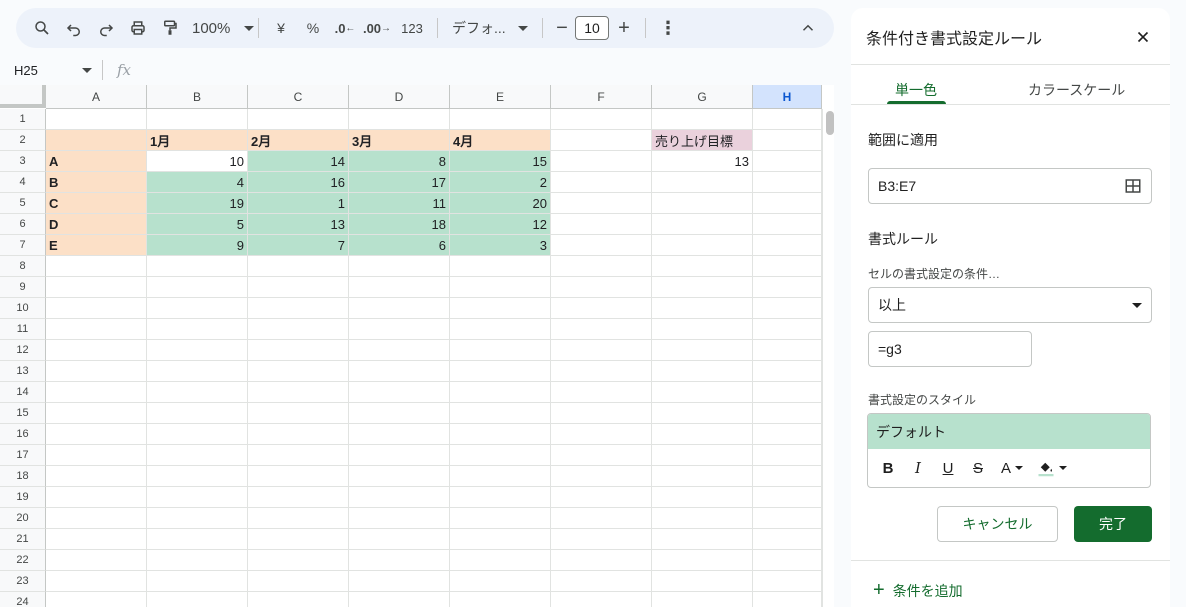 Image resolution: width=1186 pixels, height=607 pixels. What do you see at coordinates (1113, 524) in the screenshot?
I see `done-button: 完了` at bounding box center [1113, 524].